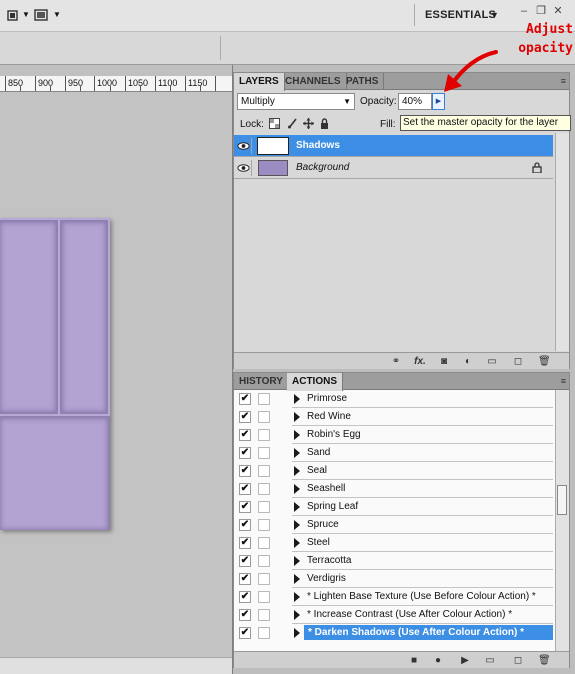 This screenshot has width=575, height=674. I want to click on screen-mode-dropdown-icon: ▼, so click(57, 14).